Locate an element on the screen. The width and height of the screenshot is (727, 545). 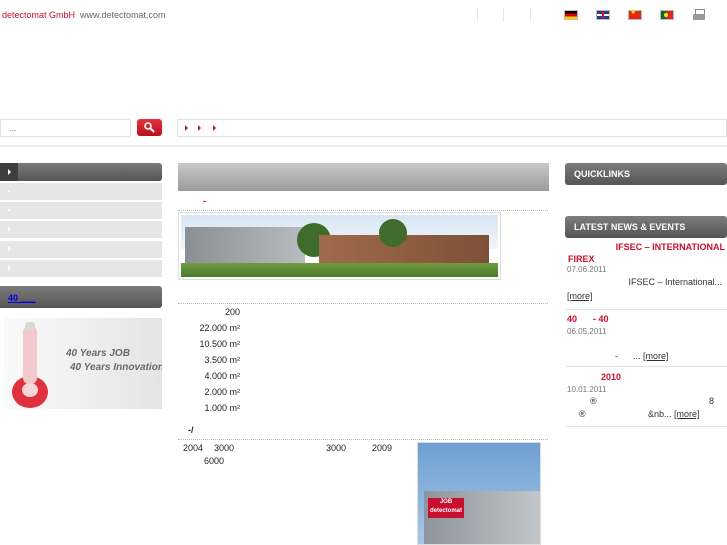
fact-value: 3.500 m² is located at coordinates (222, 360).